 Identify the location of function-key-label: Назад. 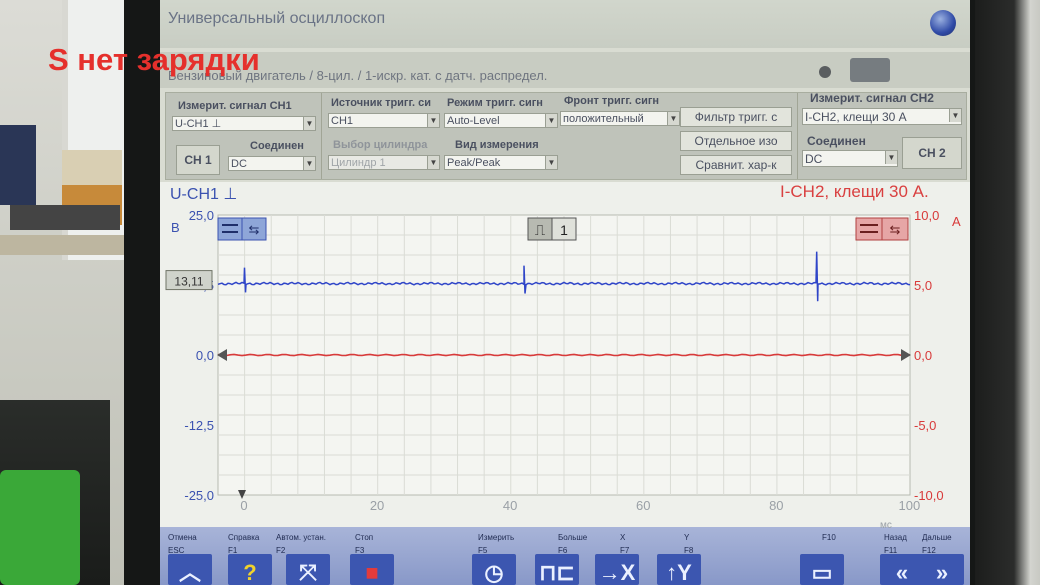
(895, 537).